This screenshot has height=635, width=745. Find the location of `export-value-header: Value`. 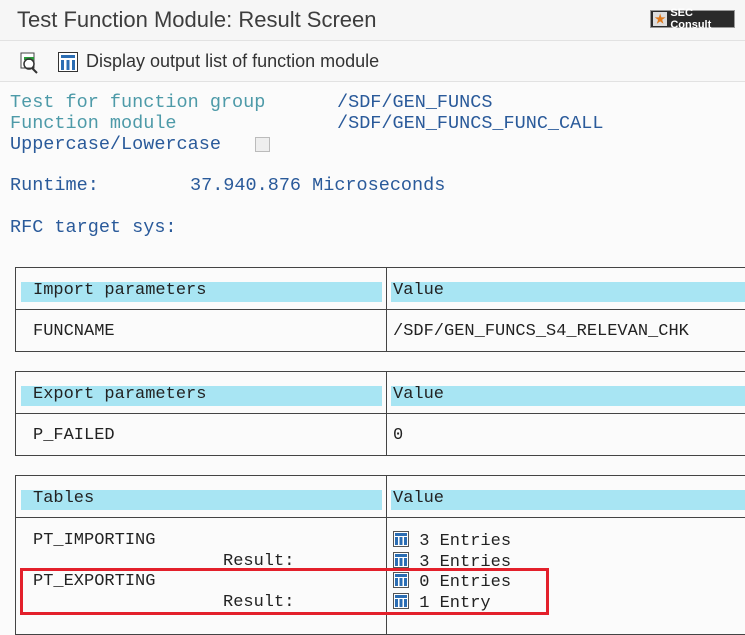

export-value-header: Value is located at coordinates (419, 394).